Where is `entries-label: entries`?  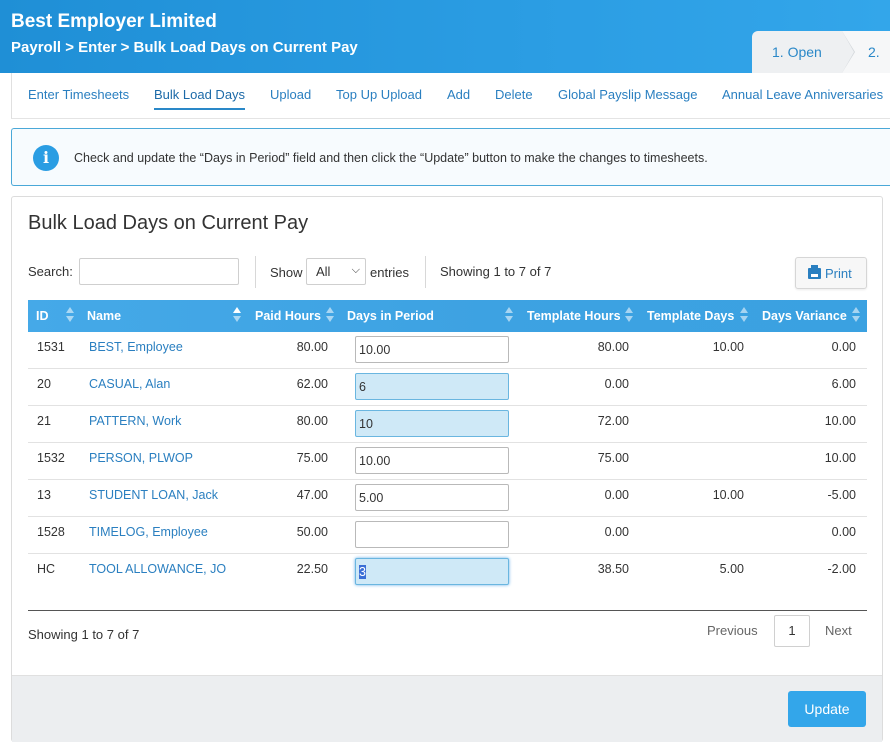 entries-label: entries is located at coordinates (390, 272).